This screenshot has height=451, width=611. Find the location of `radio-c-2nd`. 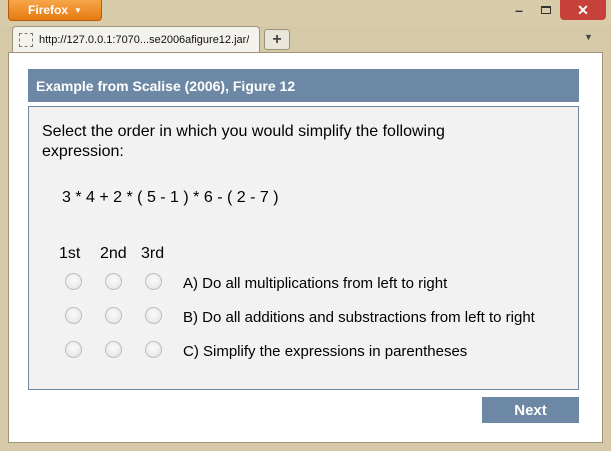

radio-c-2nd is located at coordinates (113, 349).